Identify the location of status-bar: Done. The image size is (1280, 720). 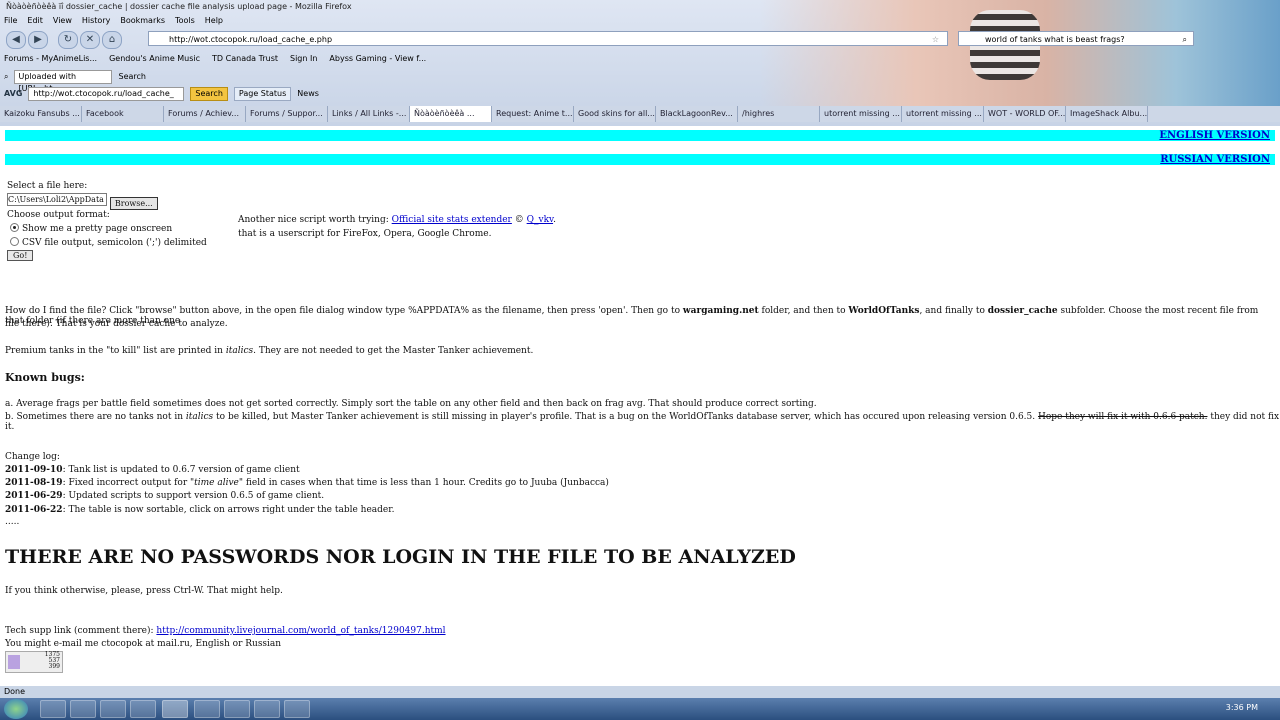
(640, 692).